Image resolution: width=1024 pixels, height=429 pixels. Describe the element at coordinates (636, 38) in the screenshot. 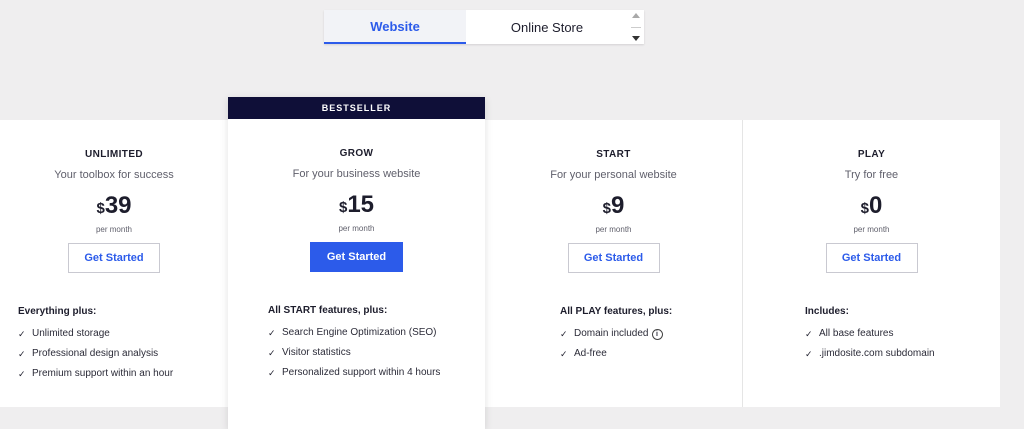

I see `scroll-down-arrow-icon` at that location.